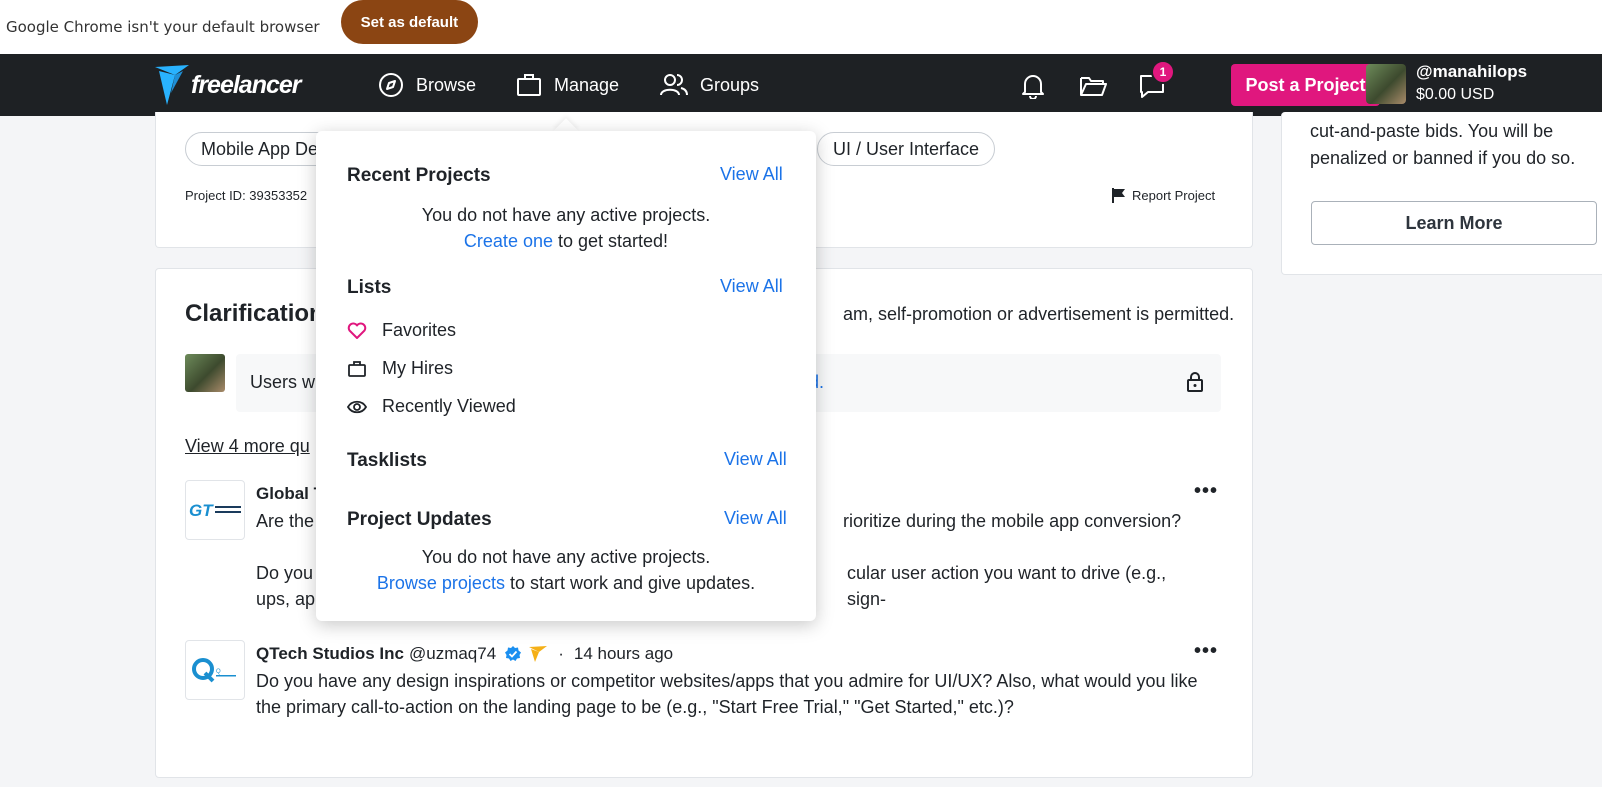 The width and height of the screenshot is (1602, 787). Describe the element at coordinates (566, 557) in the screenshot. I see `project-updates-empty-text: You do not have any active projects.` at that location.